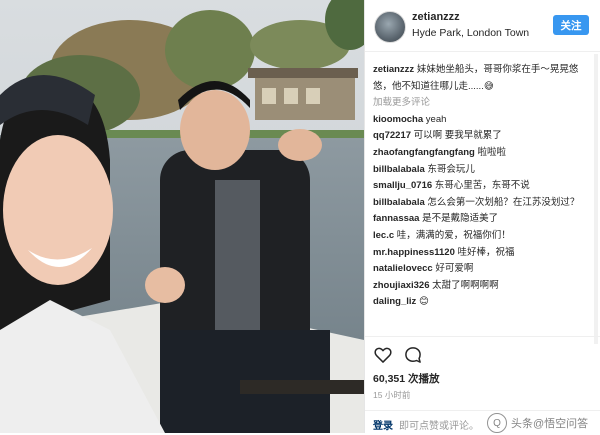  Describe the element at coordinates (483, 170) in the screenshot. I see `comment-item: billbalabala 东哥会玩儿` at that location.